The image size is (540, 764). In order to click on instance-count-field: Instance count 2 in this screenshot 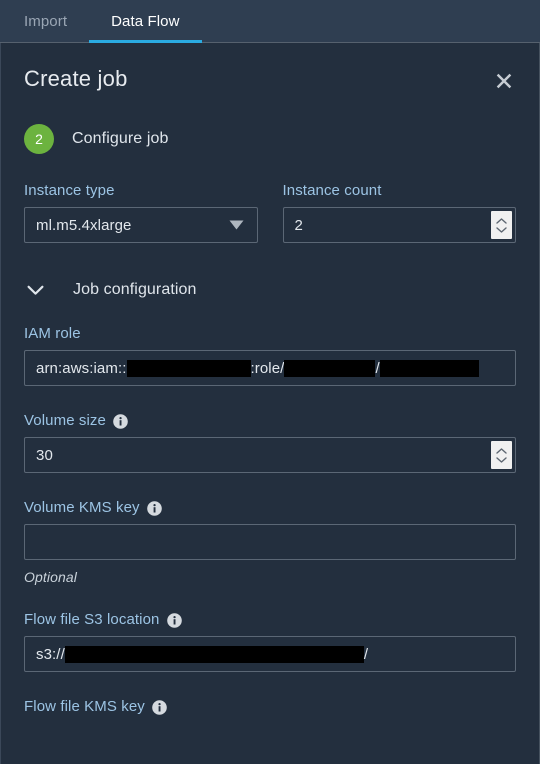, I will do `click(399, 212)`.